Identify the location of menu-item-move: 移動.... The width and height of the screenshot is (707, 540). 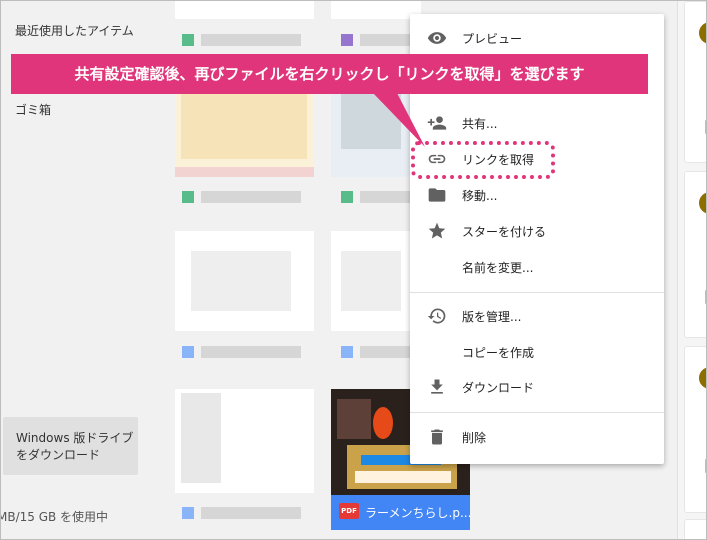
(537, 195).